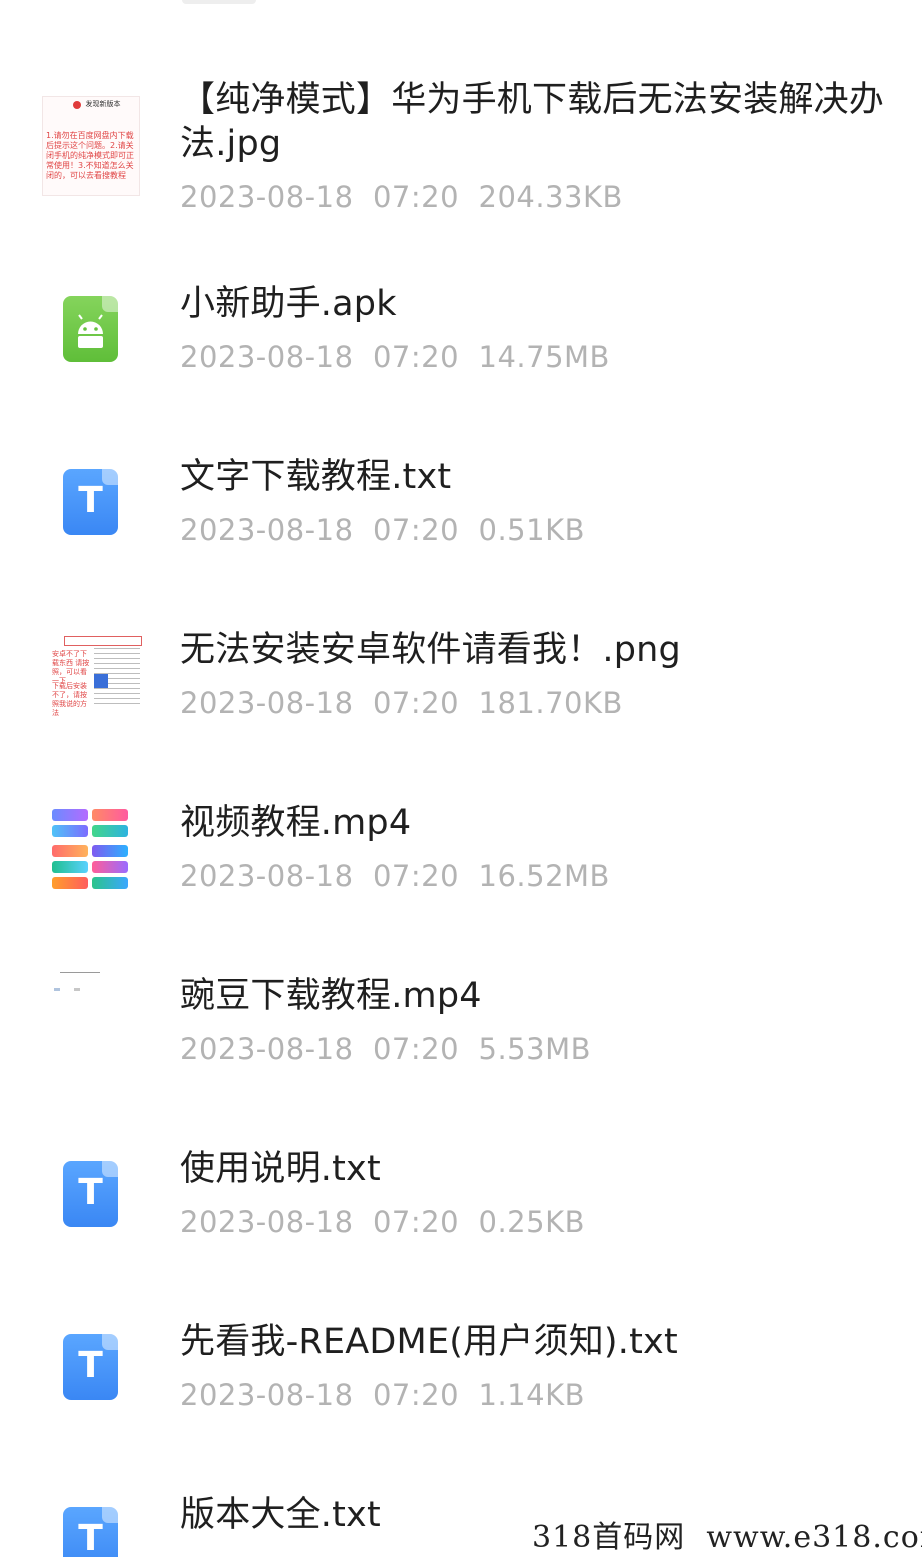 The width and height of the screenshot is (922, 1558). I want to click on file-name: 小新助手.apk, so click(288, 304).